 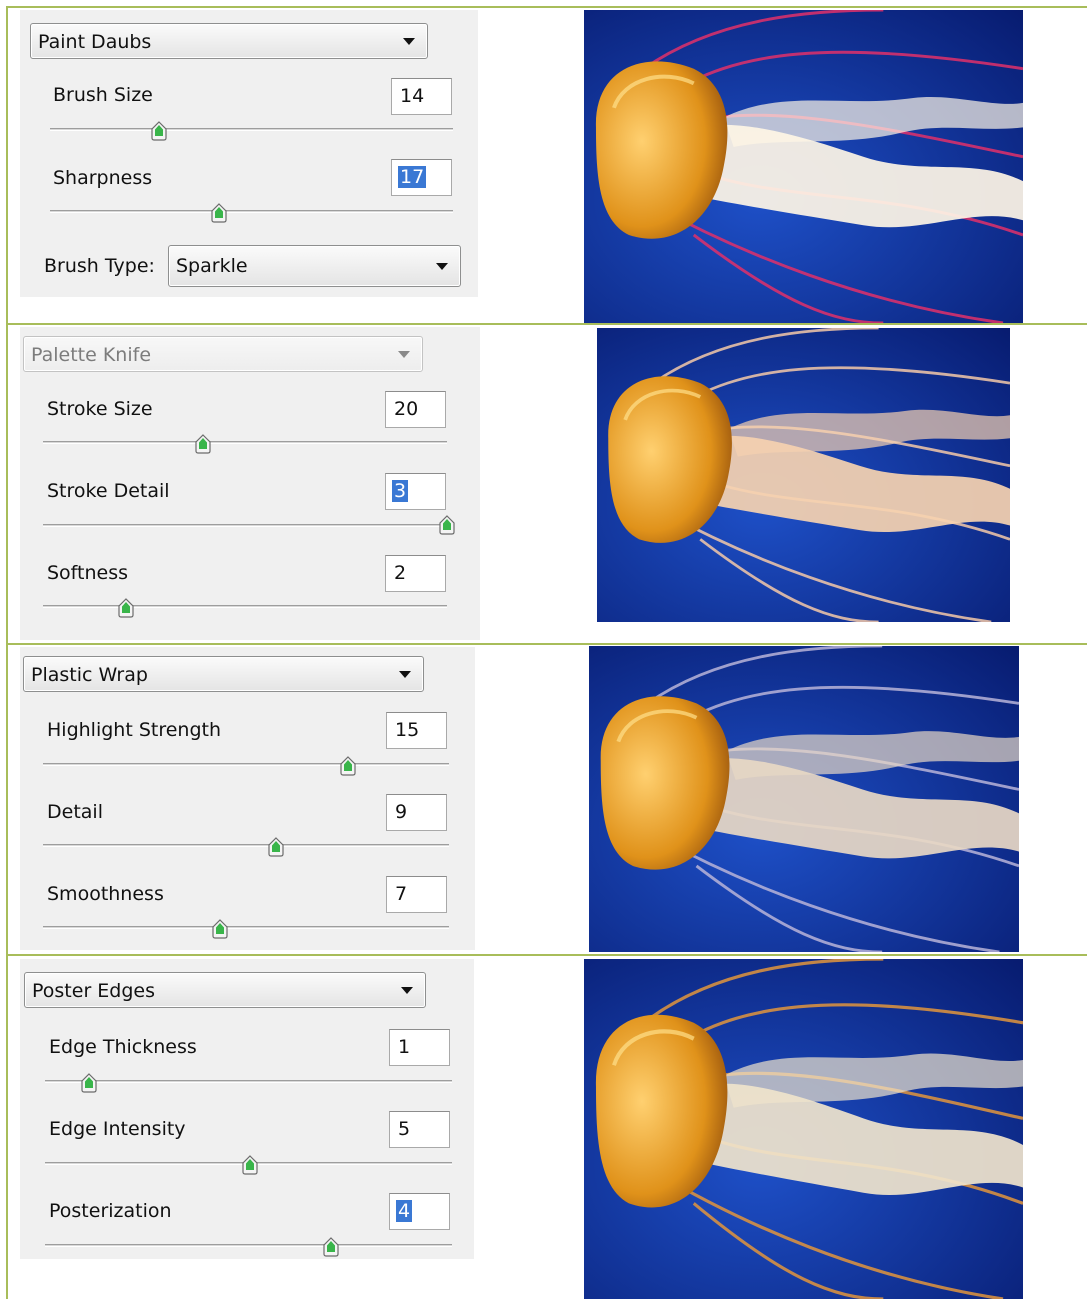 What do you see at coordinates (103, 178) in the screenshot?
I see `param-label: Sharpness` at bounding box center [103, 178].